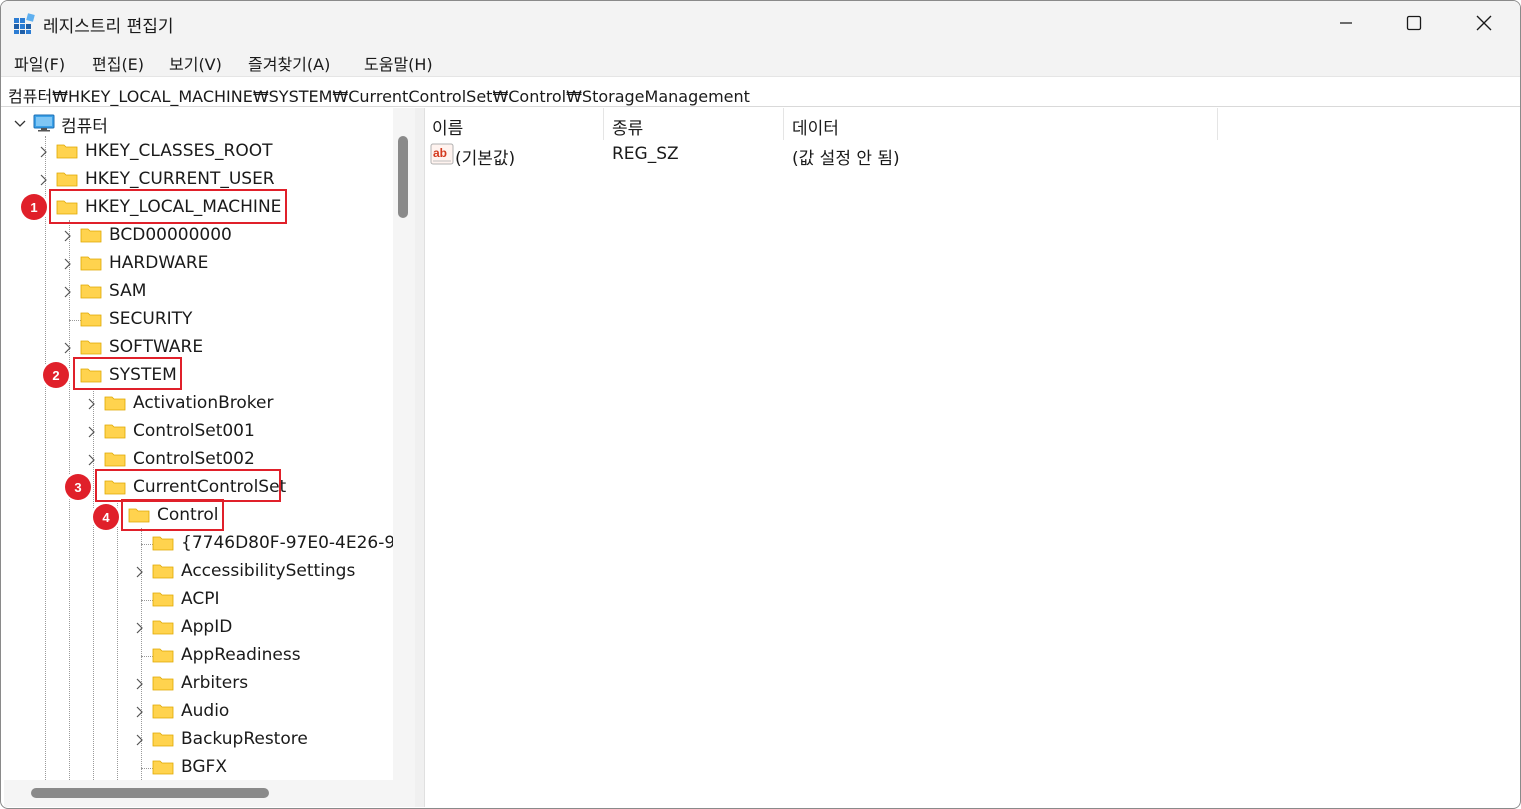 The height and width of the screenshot is (809, 1521). What do you see at coordinates (170, 235) in the screenshot?
I see `tree-item-bcd: BCD00000000` at bounding box center [170, 235].